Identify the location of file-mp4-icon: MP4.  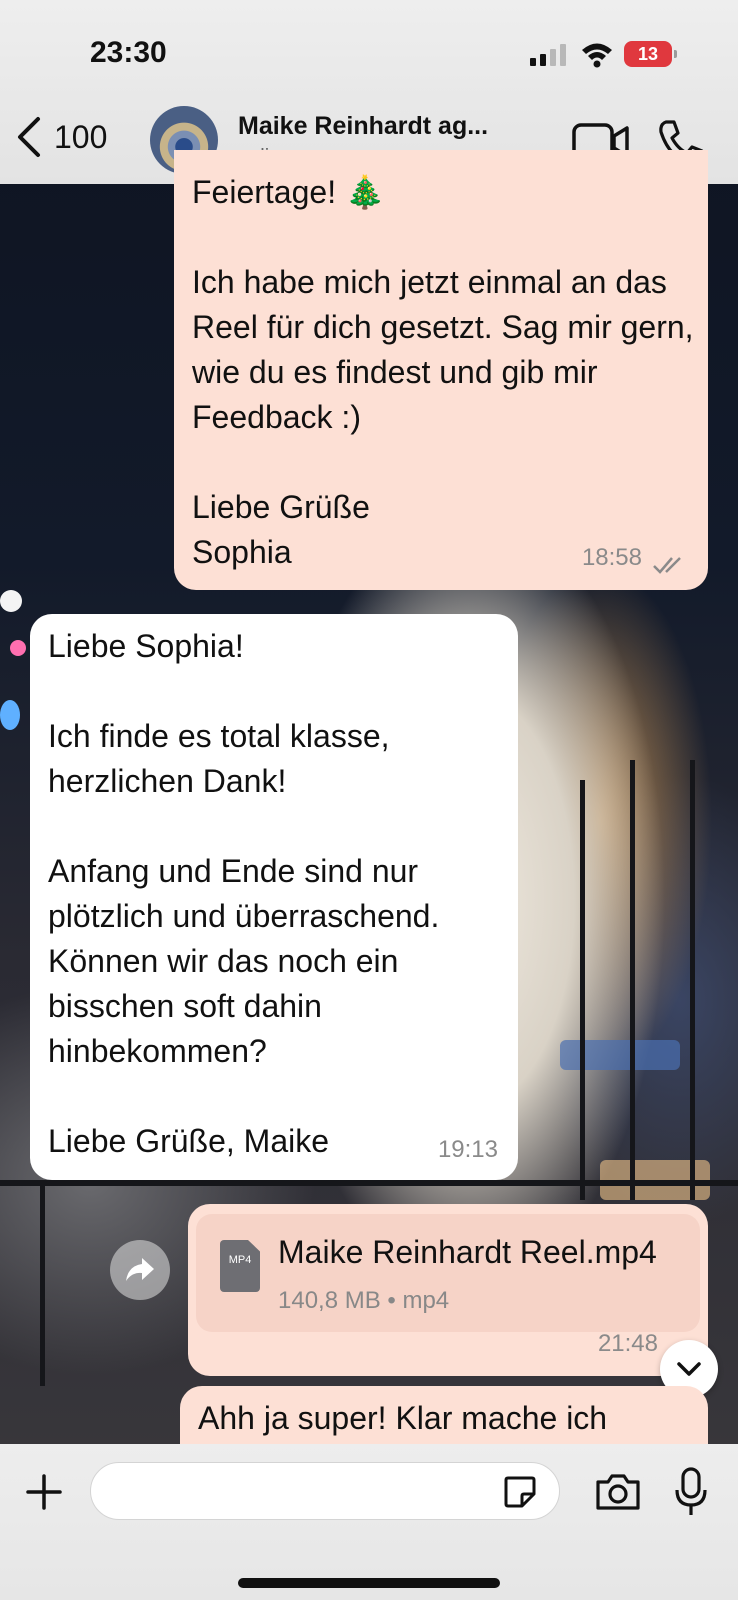
(240, 1266).